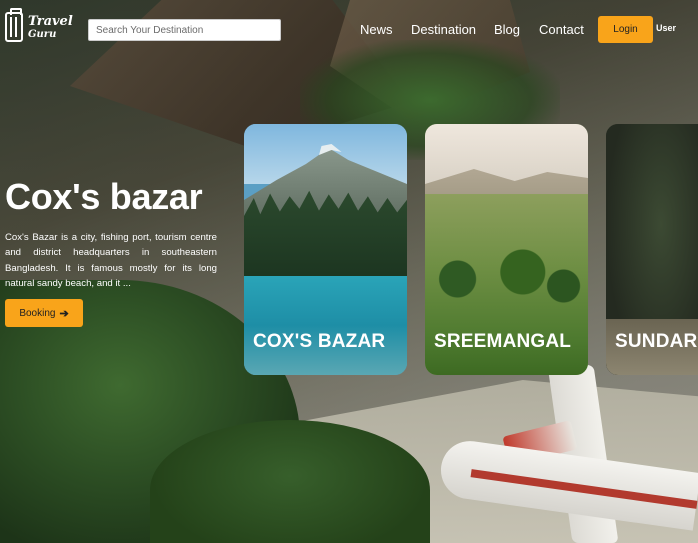  Describe the element at coordinates (37, 313) in the screenshot. I see `booking-label: Booking` at that location.